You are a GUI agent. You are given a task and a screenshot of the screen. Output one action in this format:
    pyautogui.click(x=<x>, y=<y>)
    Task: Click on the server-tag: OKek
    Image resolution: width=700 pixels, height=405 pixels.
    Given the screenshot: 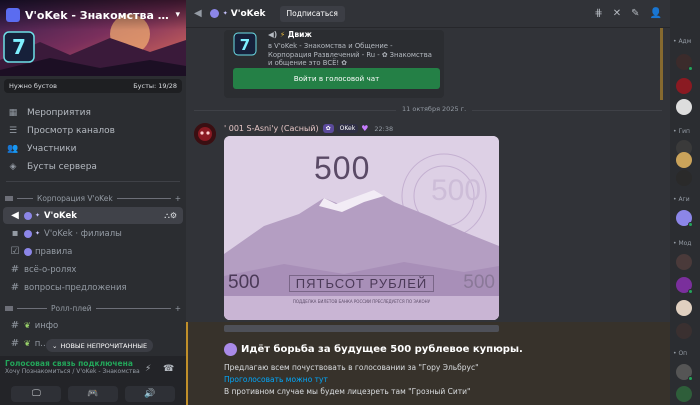 What is the action you would take?
    pyautogui.click(x=347, y=128)
    